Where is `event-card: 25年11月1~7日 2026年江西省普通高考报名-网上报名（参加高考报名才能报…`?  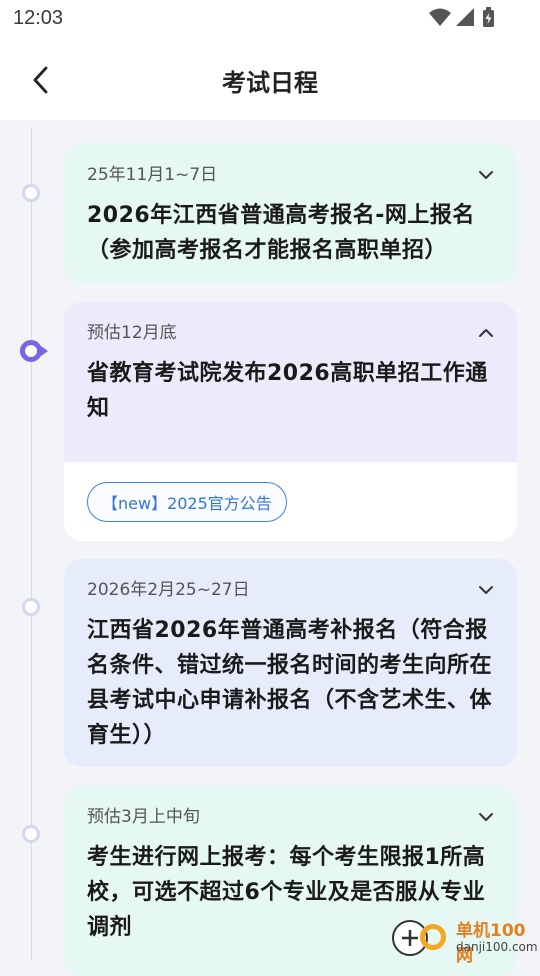
event-card: 25年11月1~7日 2026年江西省普通高考报名-网上报名（参加高考报名才能报… is located at coordinates (290, 214).